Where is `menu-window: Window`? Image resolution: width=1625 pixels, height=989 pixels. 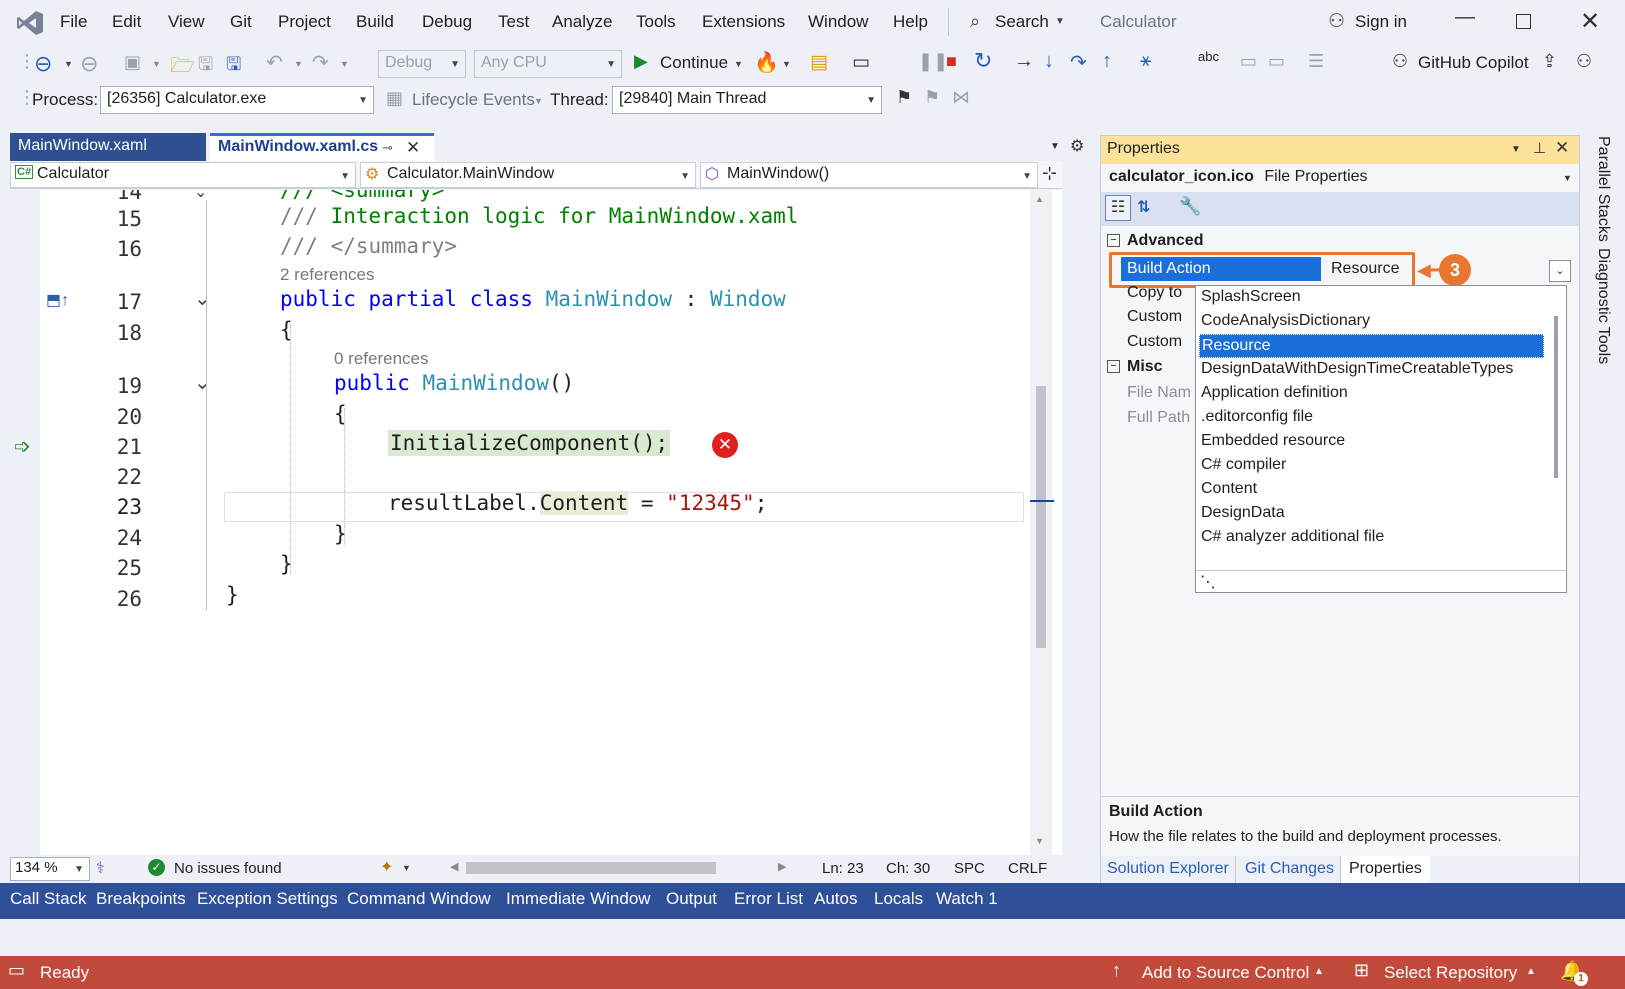 menu-window: Window is located at coordinates (838, 22).